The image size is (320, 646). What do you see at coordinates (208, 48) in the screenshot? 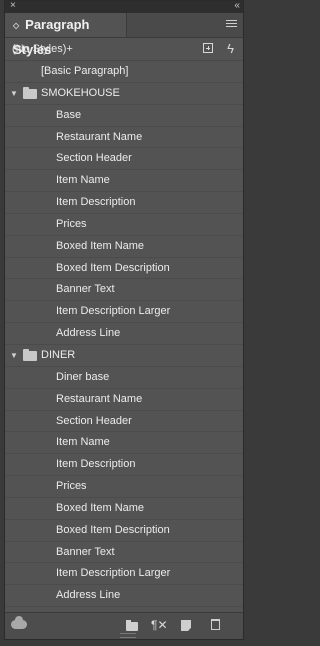
I see `new-style-icon` at bounding box center [208, 48].